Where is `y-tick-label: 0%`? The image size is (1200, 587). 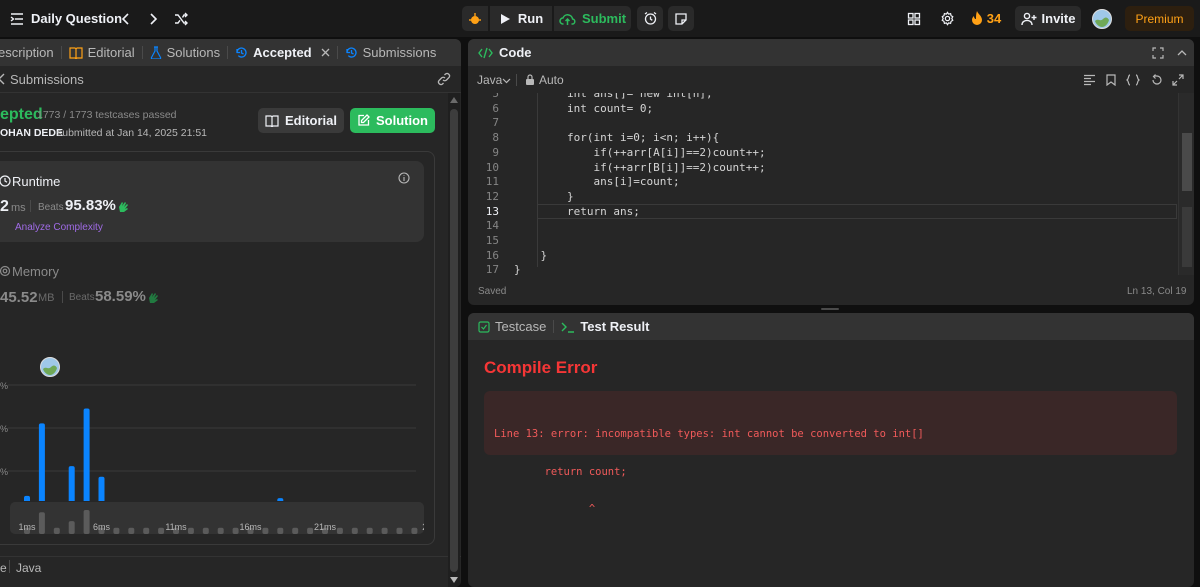 y-tick-label: 0% is located at coordinates (4, 429).